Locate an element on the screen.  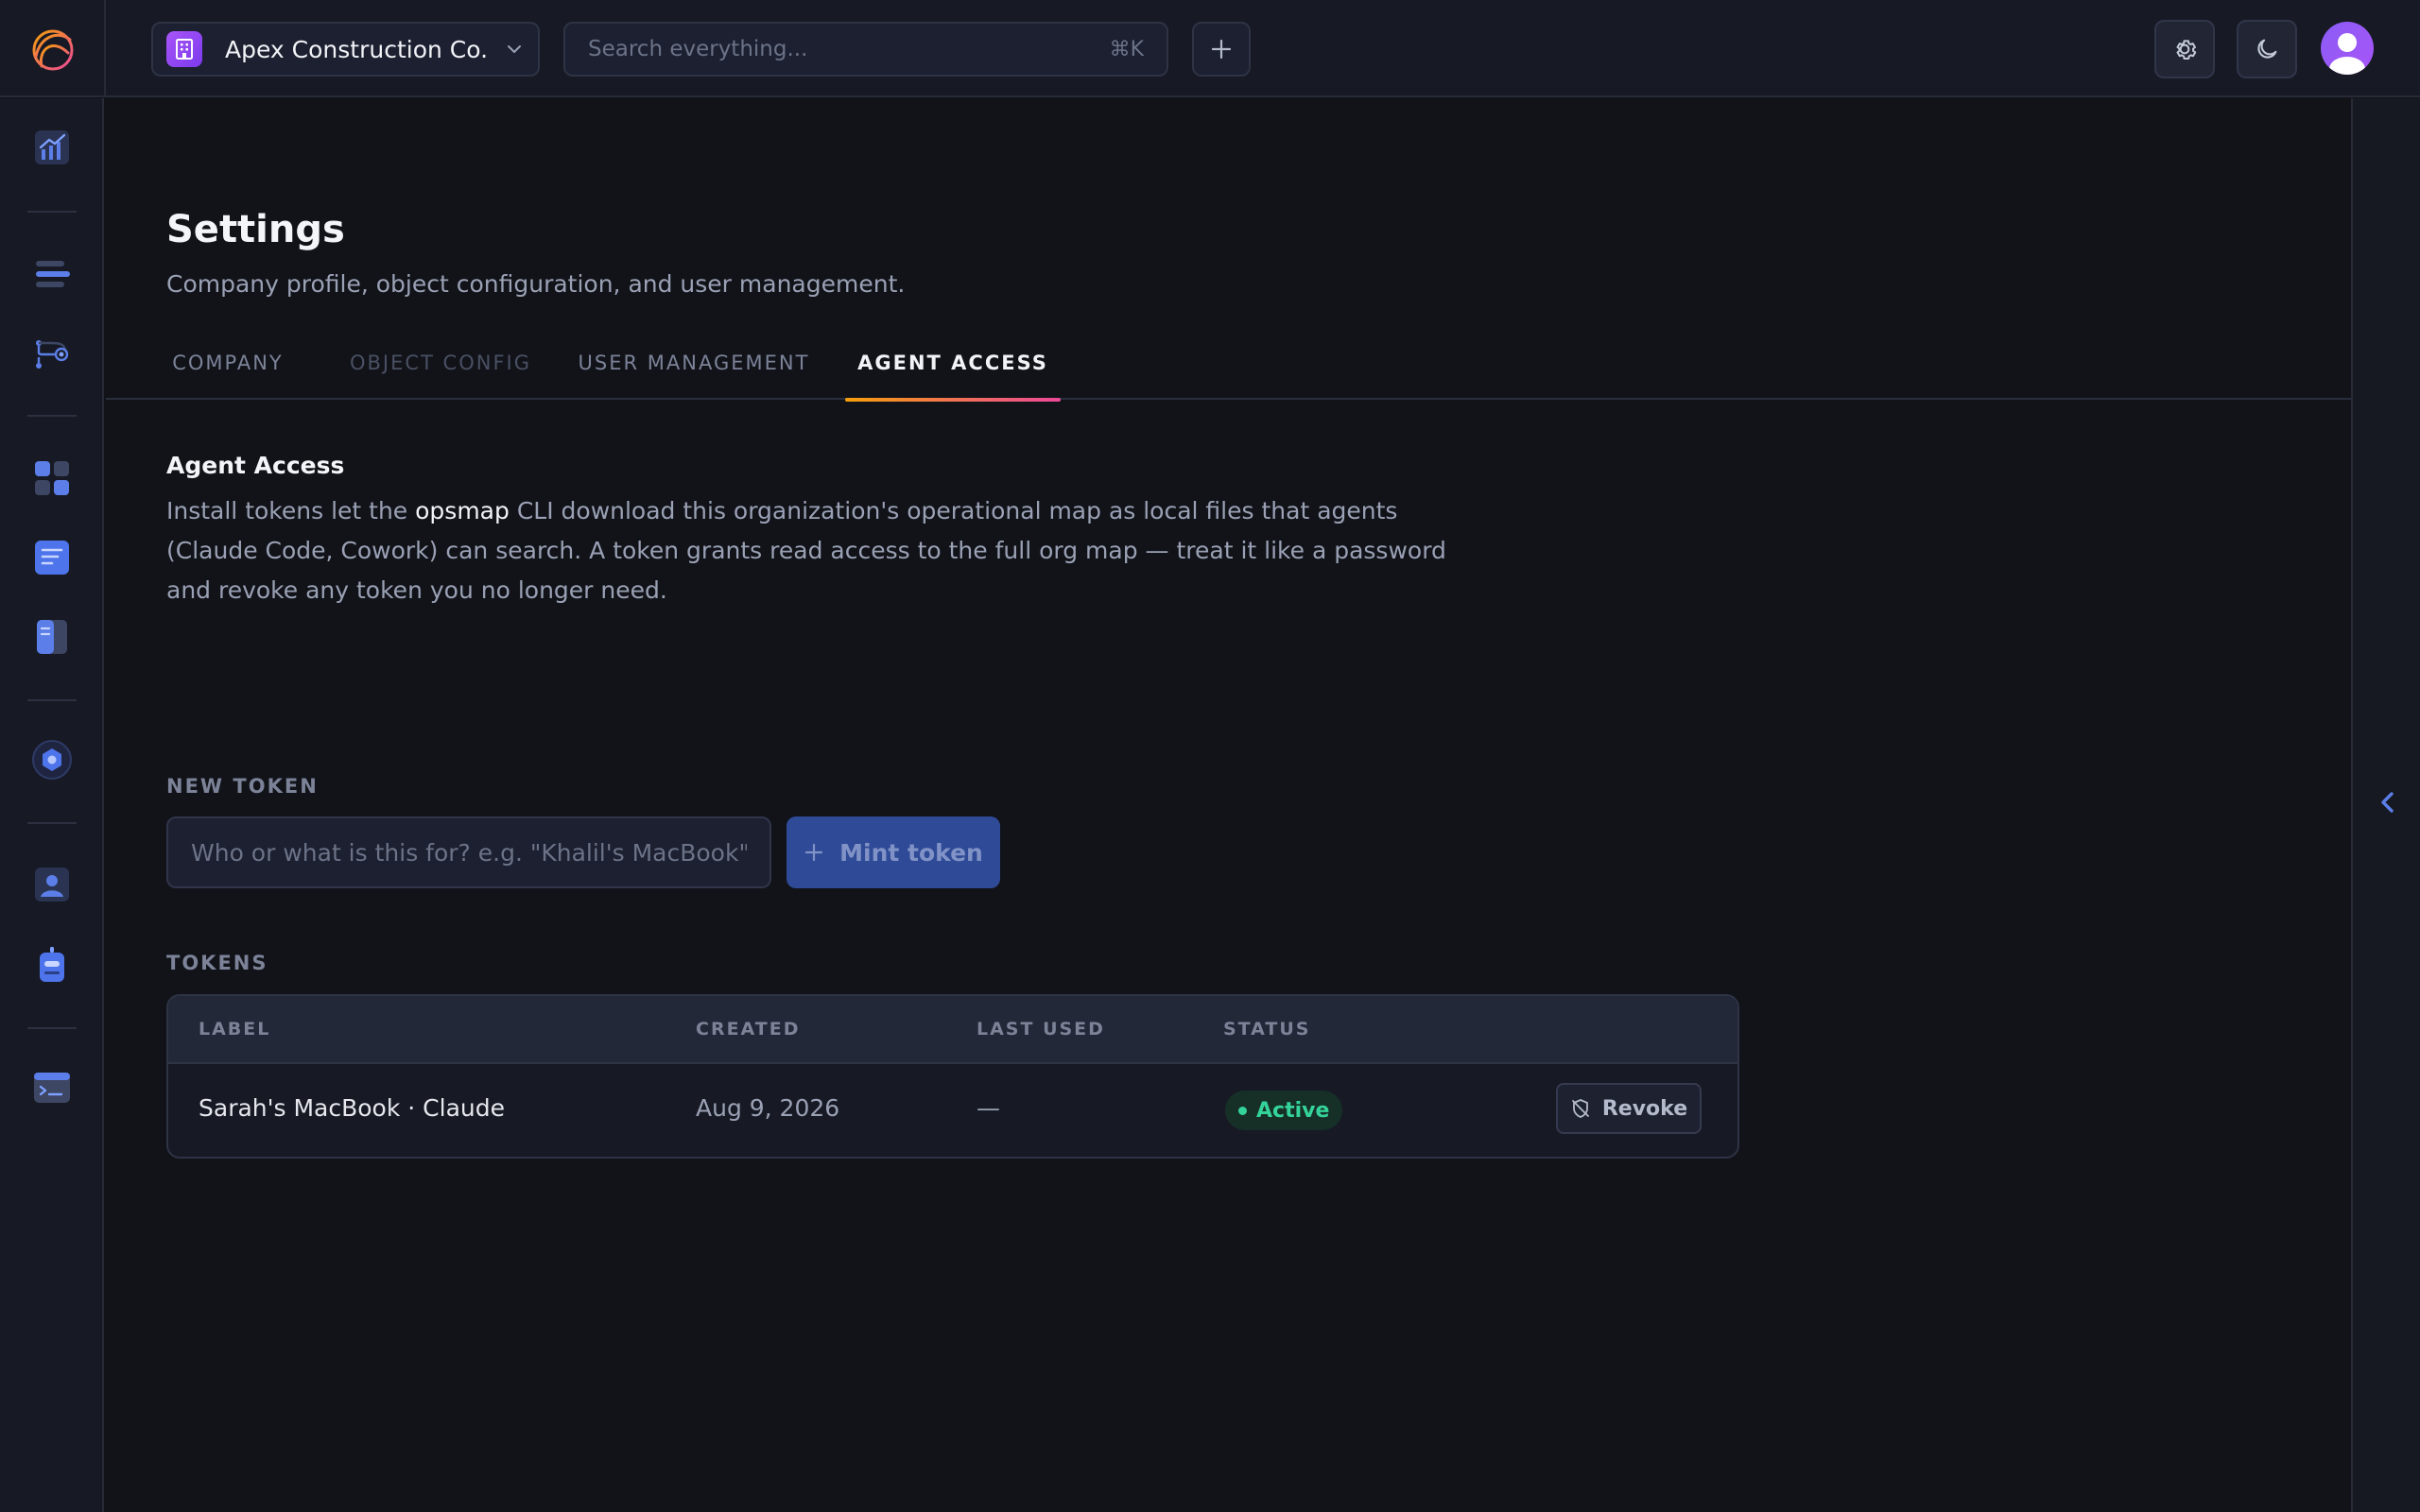
document-icon is located at coordinates (52, 558).